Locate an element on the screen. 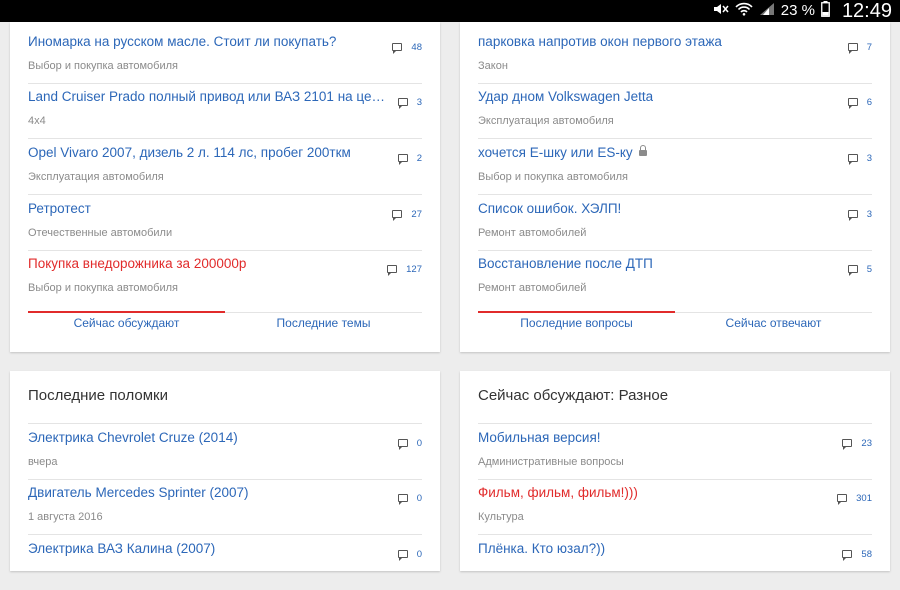  reply-count: 127 is located at coordinates (404, 269).